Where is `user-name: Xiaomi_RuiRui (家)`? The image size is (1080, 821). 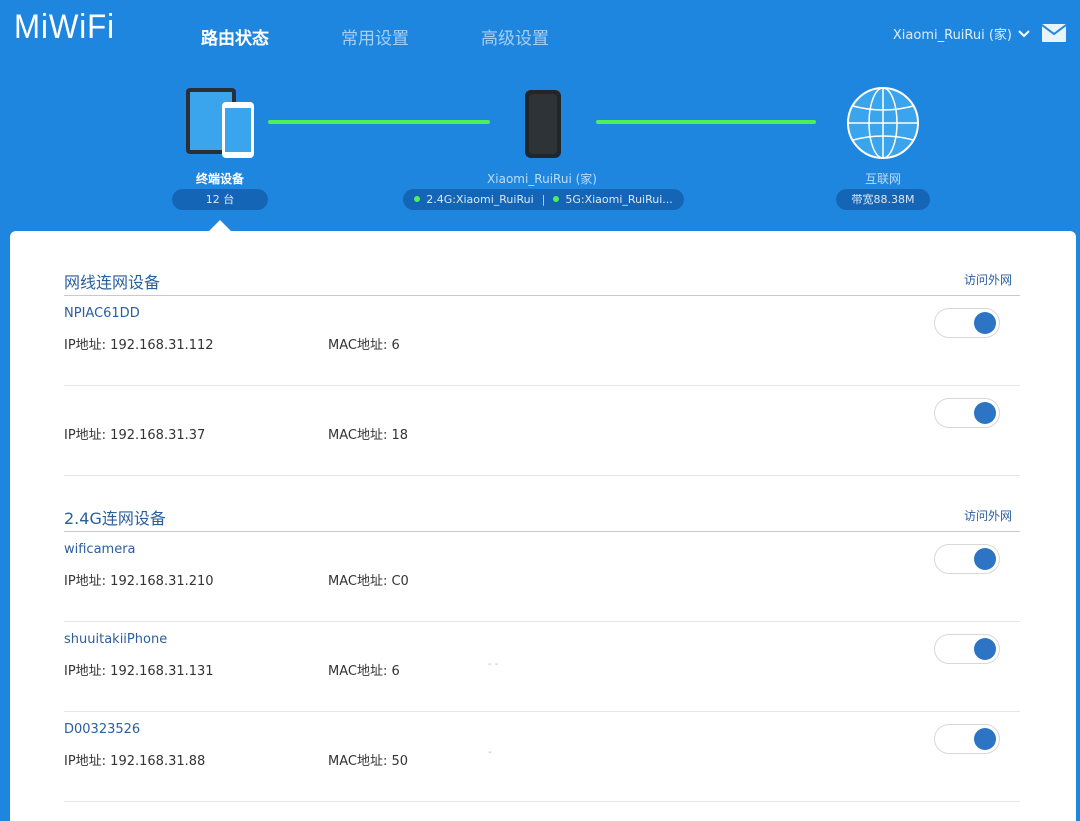 user-name: Xiaomi_RuiRui (家) is located at coordinates (952, 35).